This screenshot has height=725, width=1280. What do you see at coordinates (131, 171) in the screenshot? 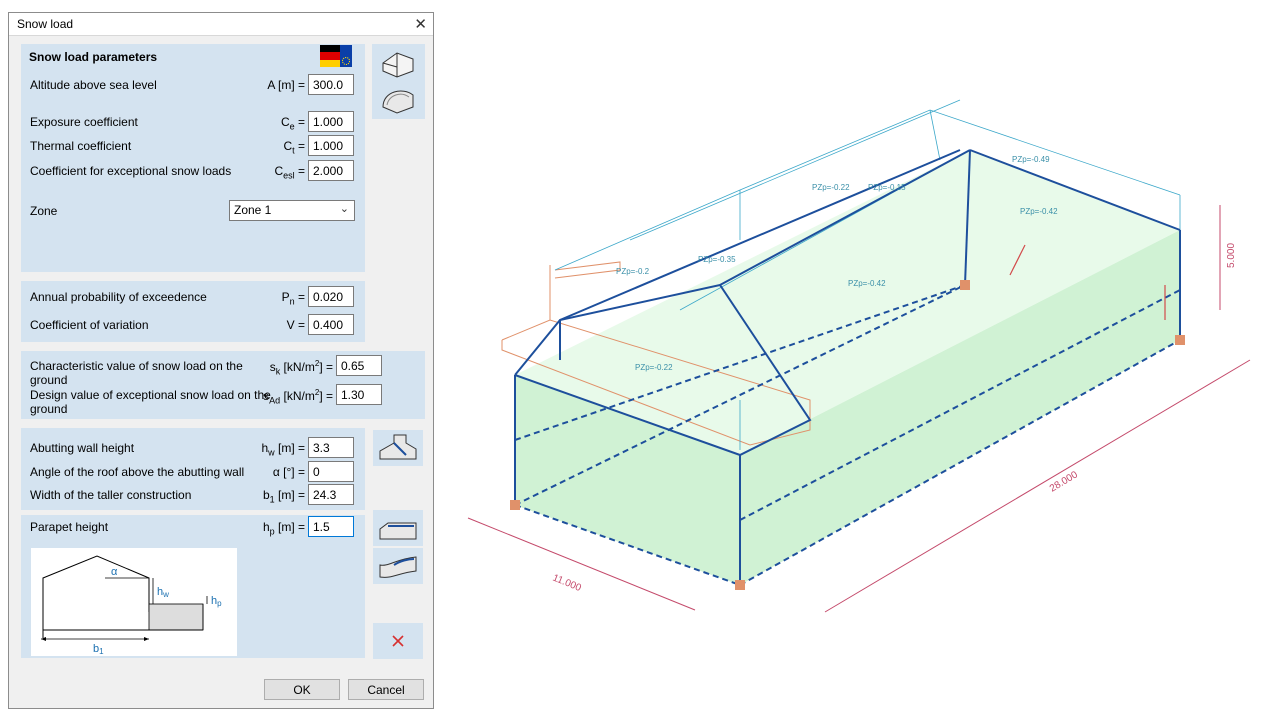
I see `exceptional-label: Coefficient for exceptional snow loads` at bounding box center [131, 171].